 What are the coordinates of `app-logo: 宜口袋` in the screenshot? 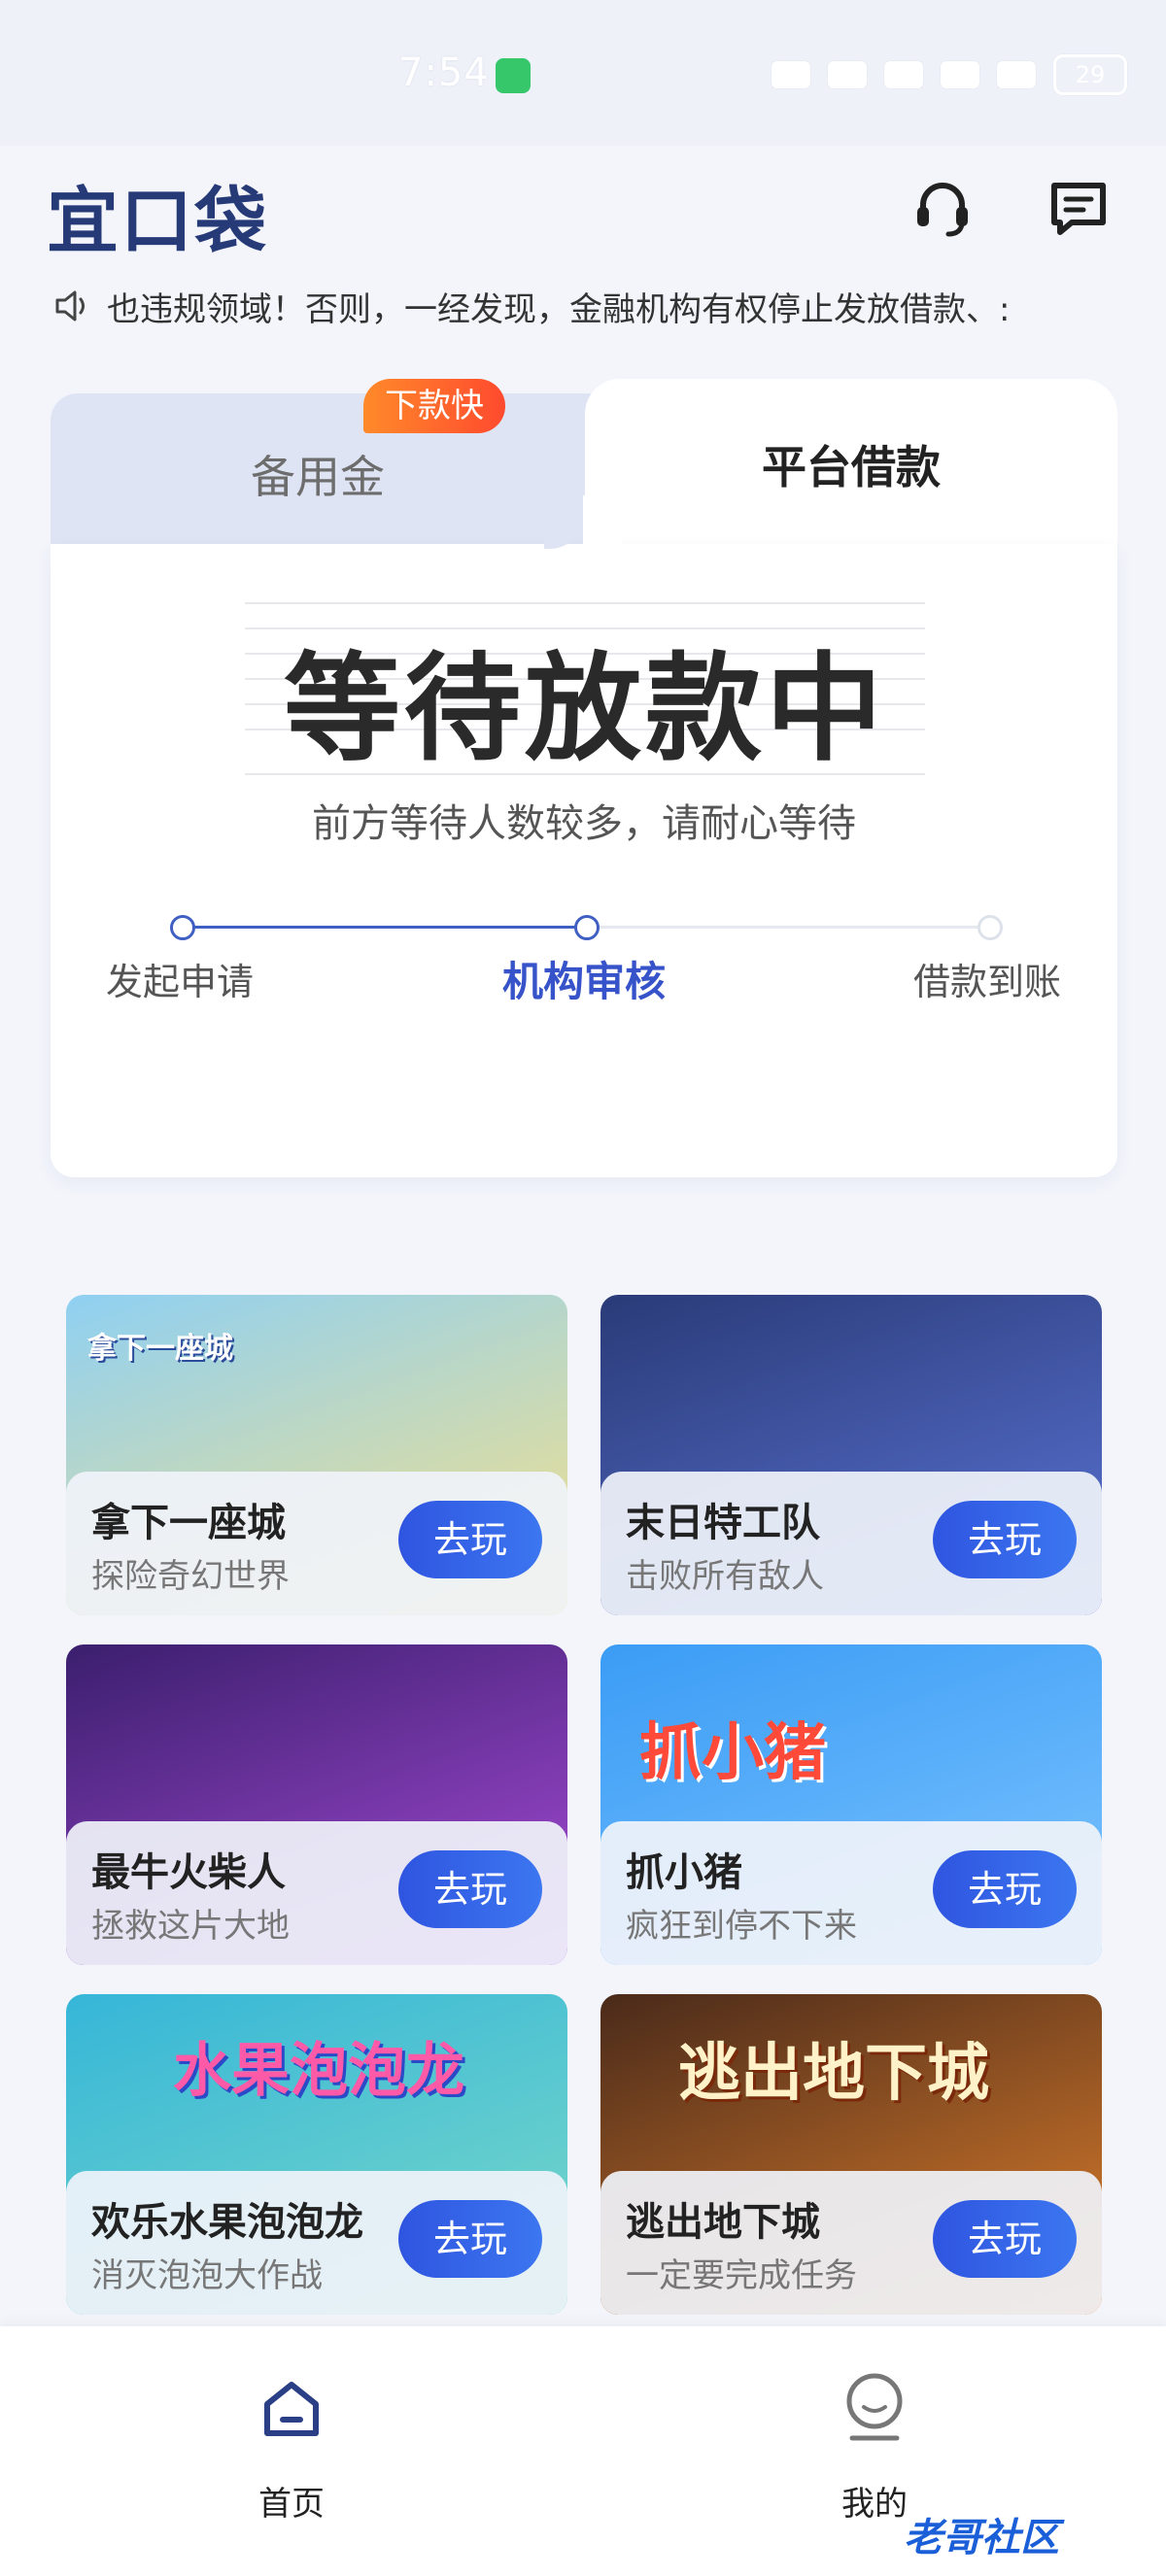 It's located at (157, 221).